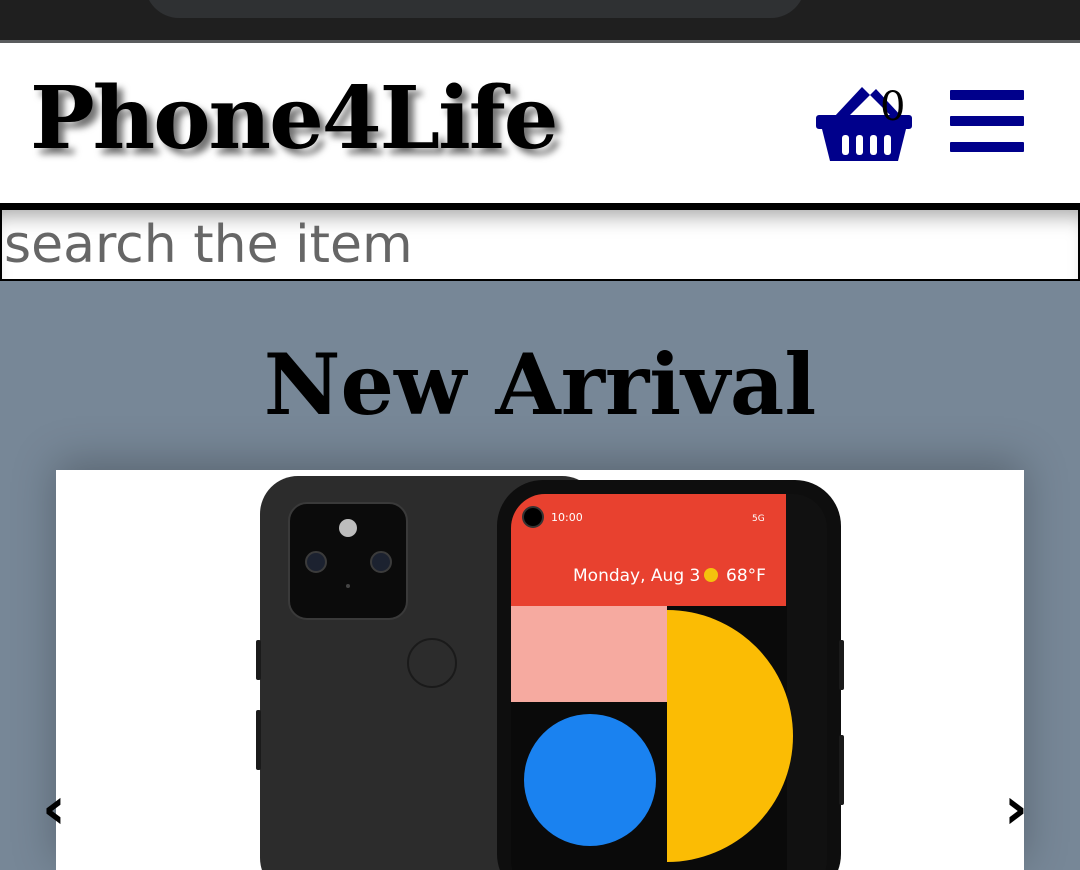  I want to click on screen-temperature: 68°F, so click(746, 576).